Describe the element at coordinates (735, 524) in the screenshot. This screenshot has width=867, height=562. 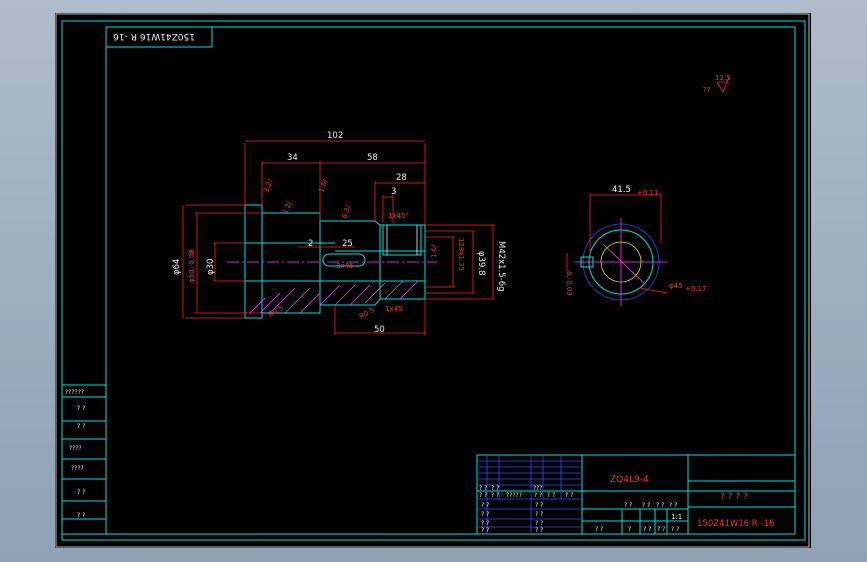
I see `drawing-number: 150Z41W16 R -16` at that location.